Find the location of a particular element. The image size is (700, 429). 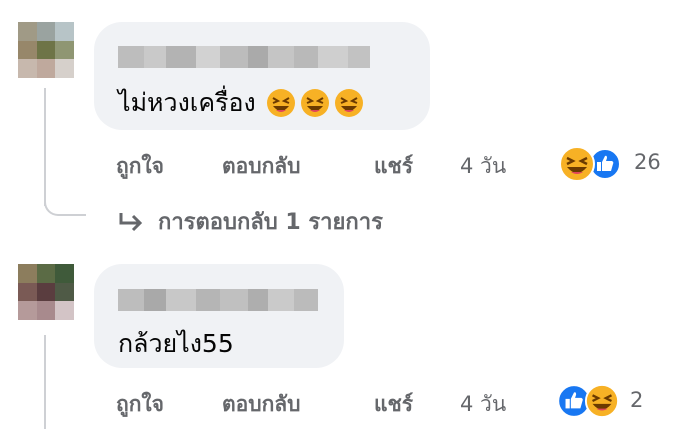

comment-text: ไม่หวงเครื่อง is located at coordinates (241, 103).